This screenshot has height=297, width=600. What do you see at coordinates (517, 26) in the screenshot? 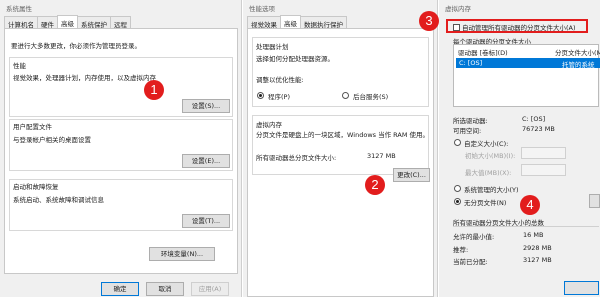
I see `auto-manage-highlight` at bounding box center [517, 26].